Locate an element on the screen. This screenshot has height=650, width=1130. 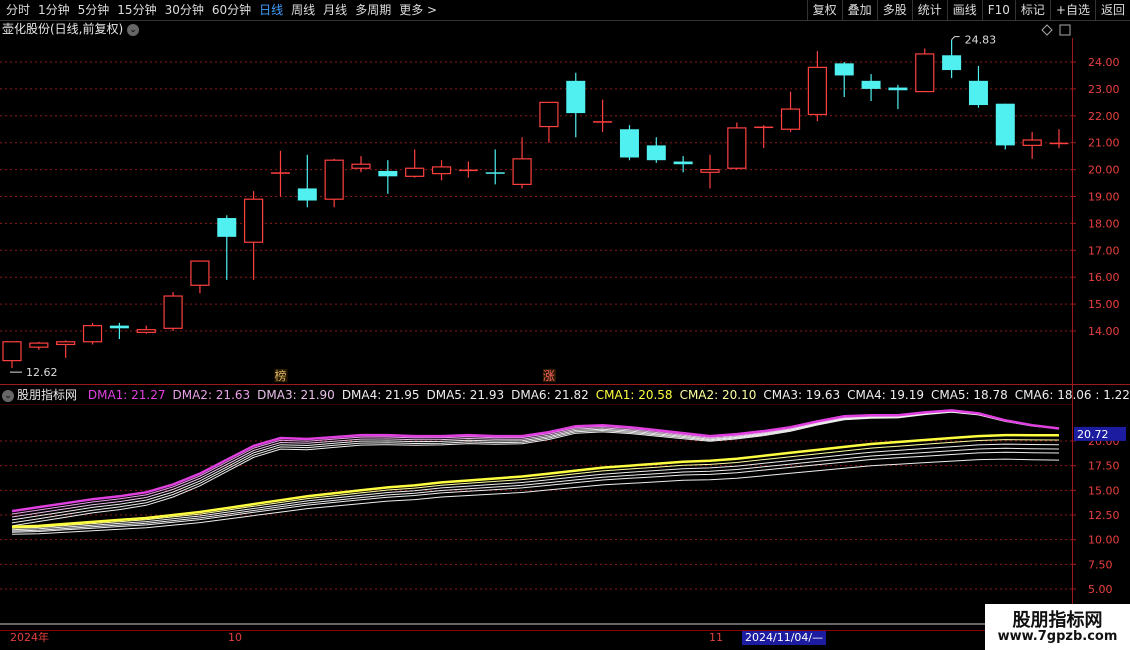
date-label: 10 is located at coordinates (235, 637).